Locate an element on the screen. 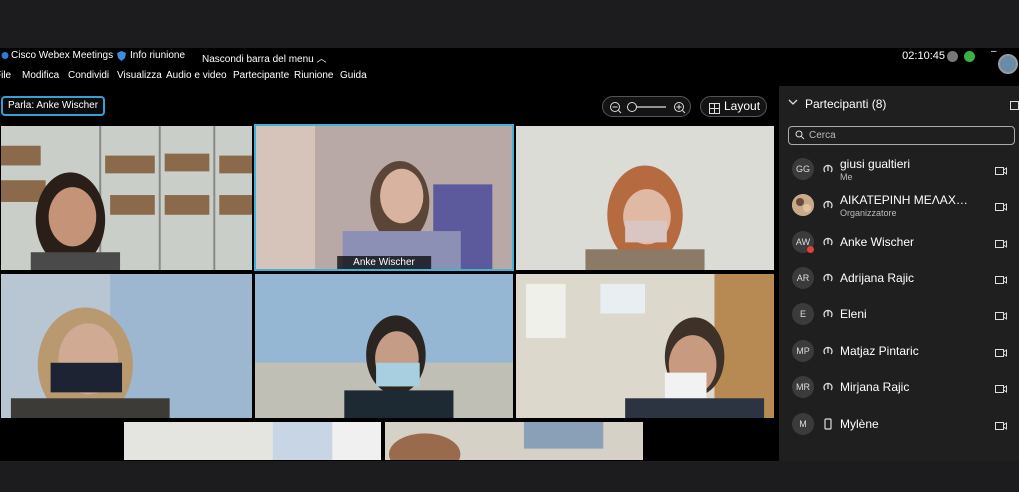  menu-partecipante: Partecipante is located at coordinates (261, 75).